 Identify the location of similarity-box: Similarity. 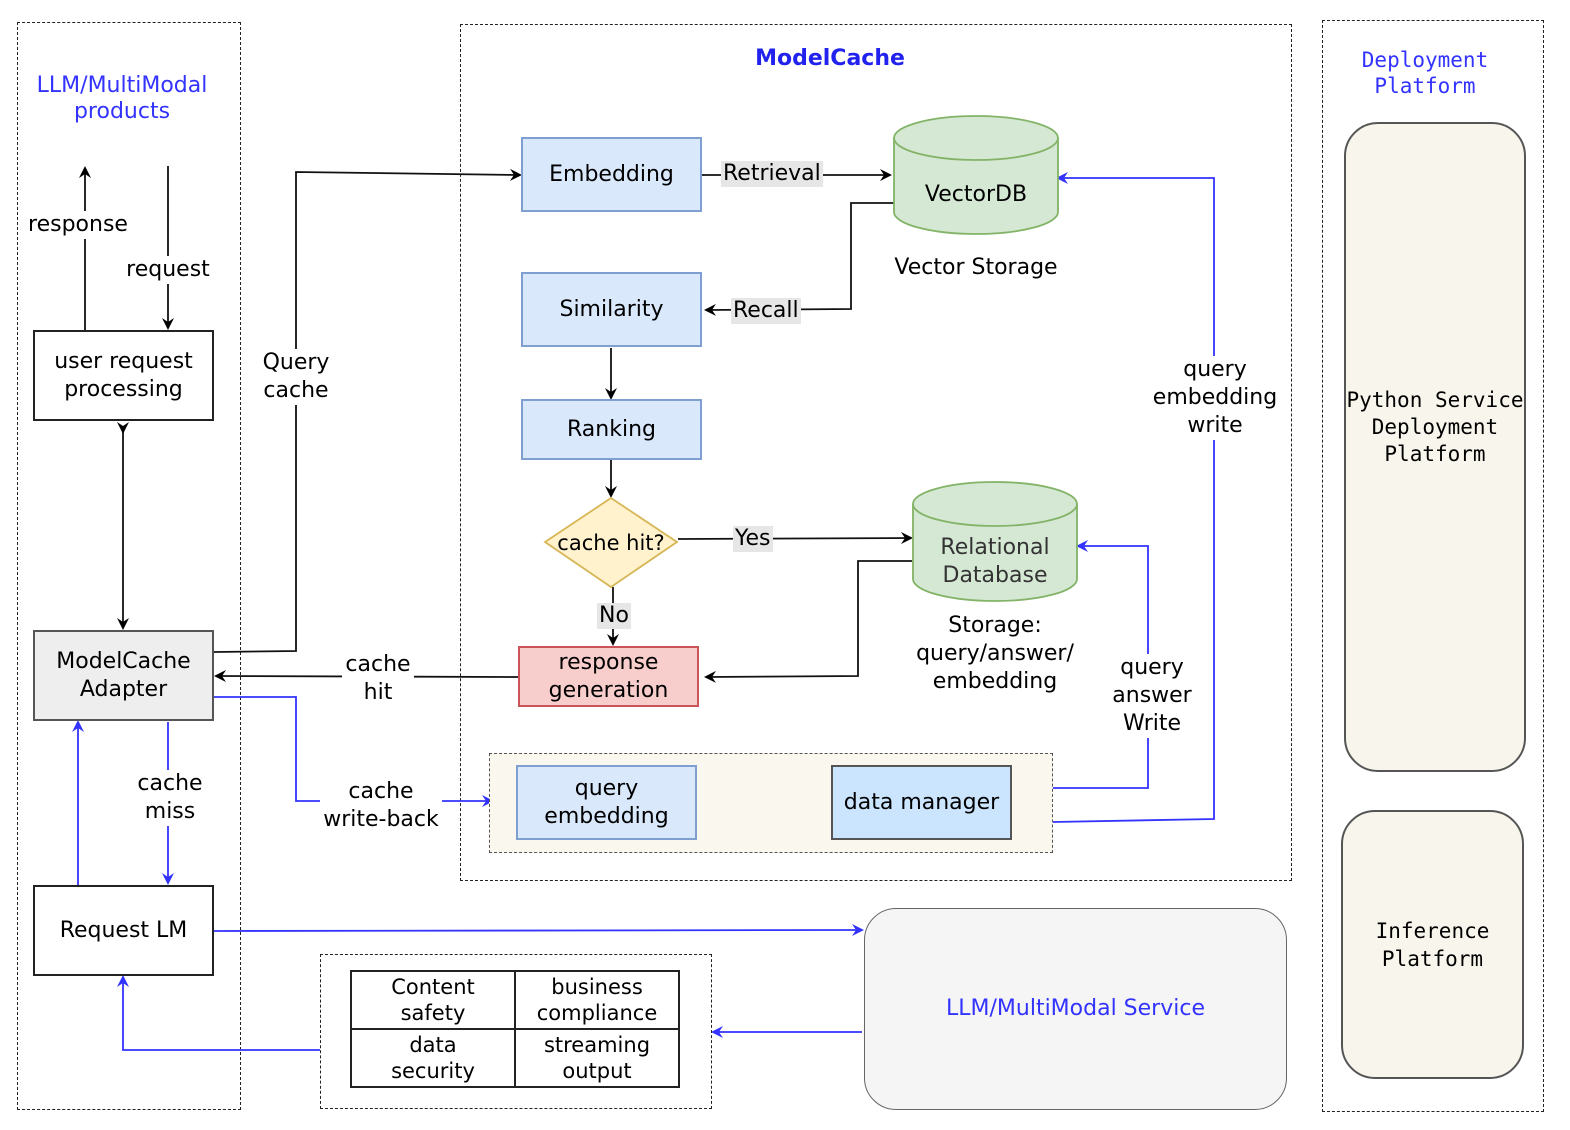
(611, 309).